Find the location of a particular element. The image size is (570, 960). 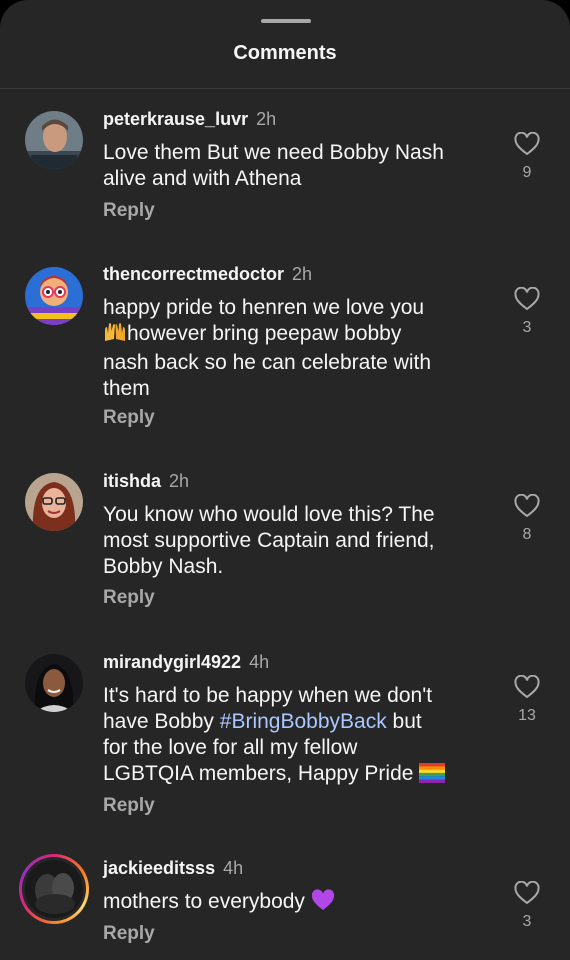

header-divider is located at coordinates (285, 88).